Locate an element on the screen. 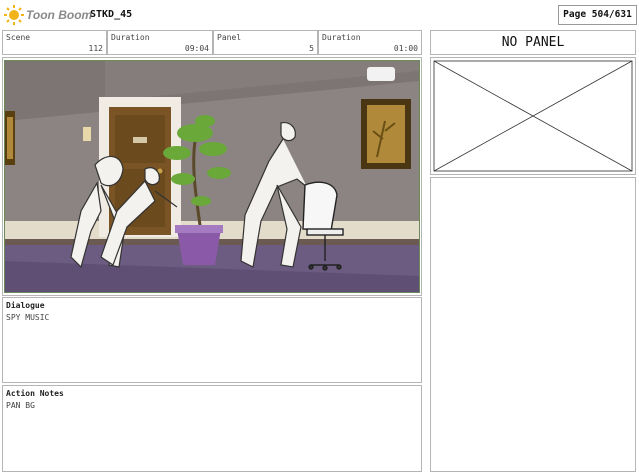  scene-field: Scene 112 is located at coordinates (54, 42).